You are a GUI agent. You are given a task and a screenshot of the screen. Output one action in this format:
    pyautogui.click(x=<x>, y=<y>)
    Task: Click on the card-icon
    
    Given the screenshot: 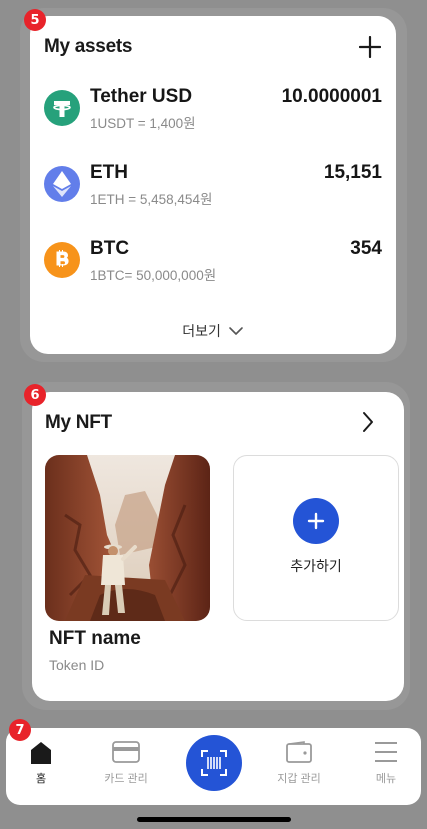 What is the action you would take?
    pyautogui.click(x=126, y=752)
    